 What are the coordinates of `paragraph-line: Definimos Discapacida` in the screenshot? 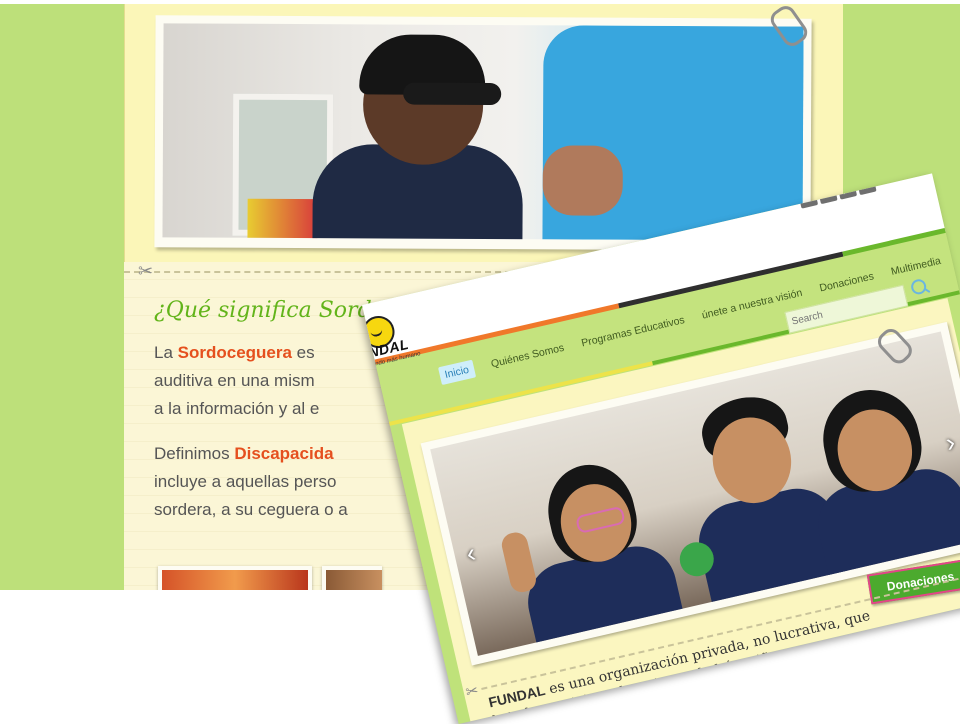 It's located at (244, 453).